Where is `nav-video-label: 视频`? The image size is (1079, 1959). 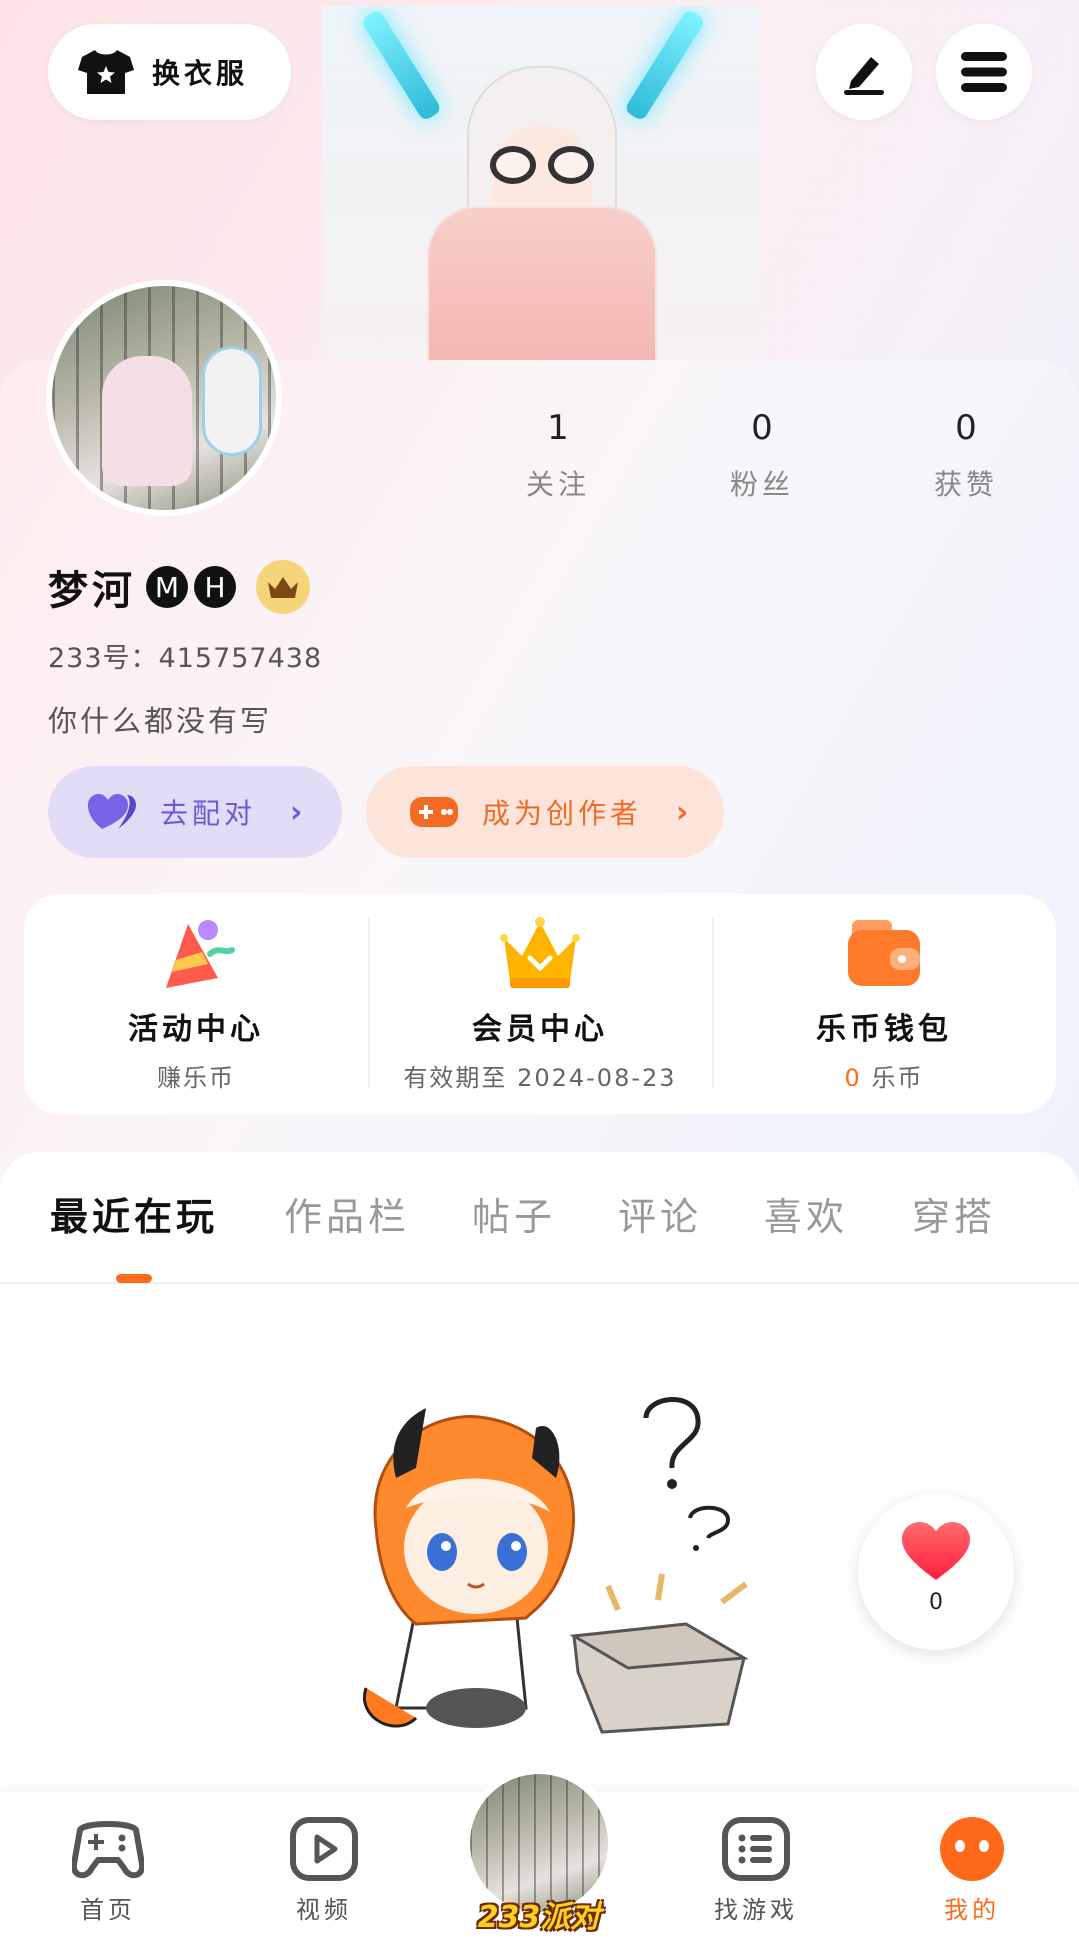
nav-video-label: 视频 is located at coordinates (324, 1910).